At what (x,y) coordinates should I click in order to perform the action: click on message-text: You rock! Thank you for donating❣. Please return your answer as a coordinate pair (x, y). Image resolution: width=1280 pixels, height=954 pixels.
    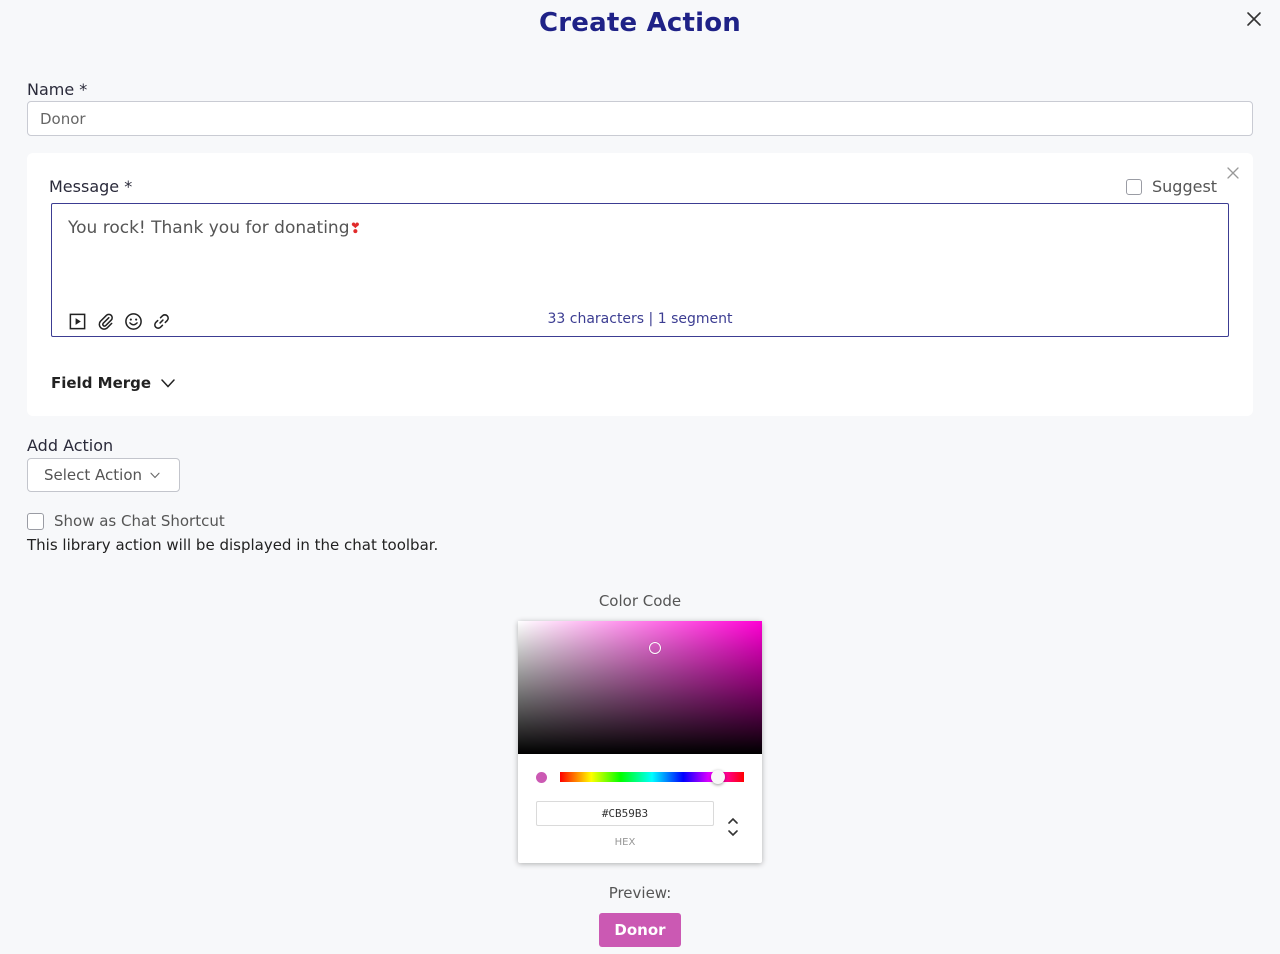
    Looking at the image, I should click on (214, 228).